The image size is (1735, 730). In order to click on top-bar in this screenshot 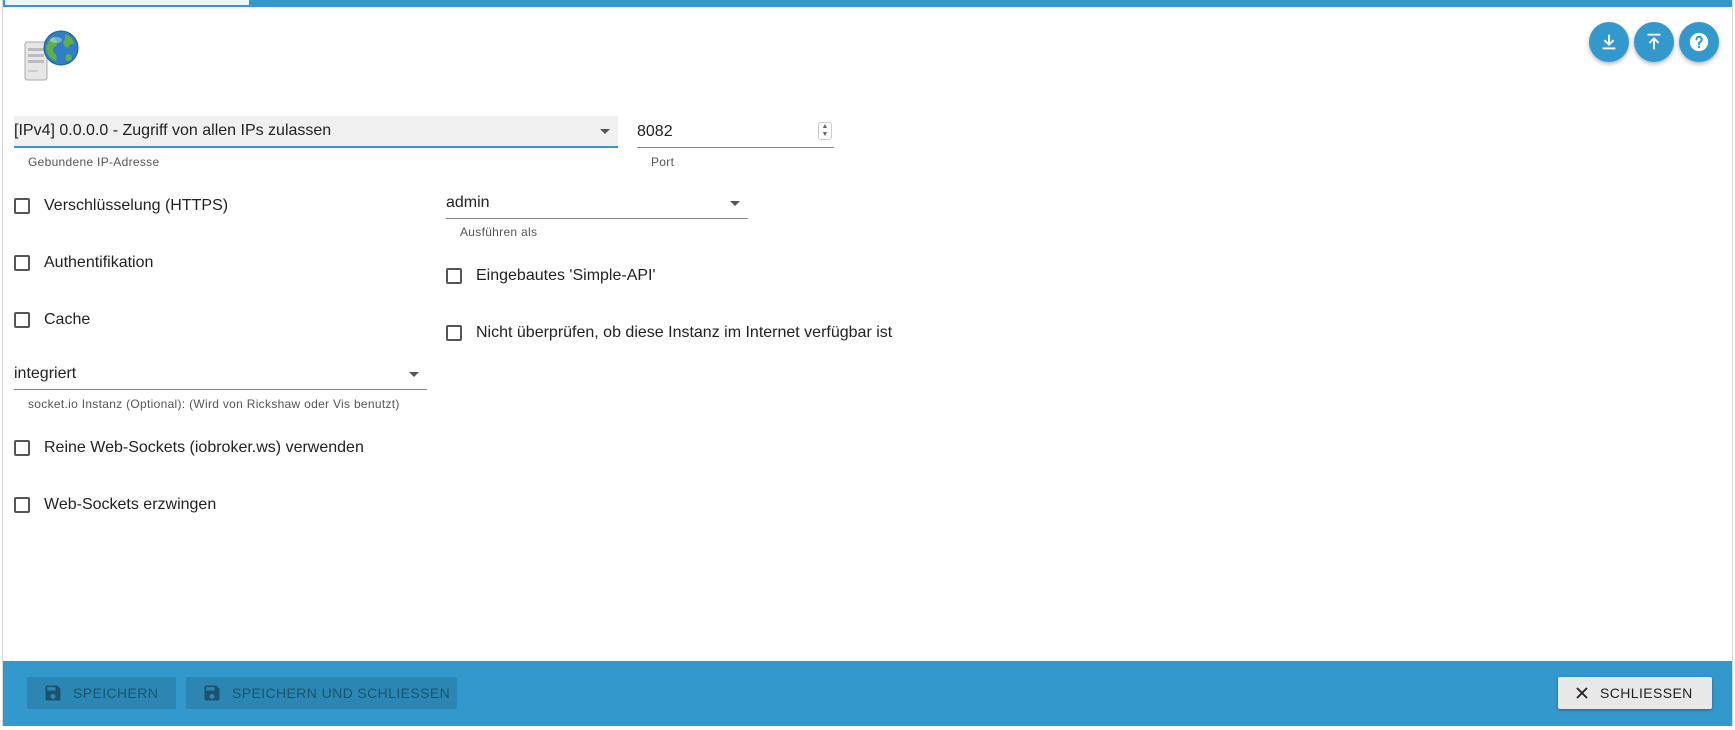, I will do `click(867, 3)`.